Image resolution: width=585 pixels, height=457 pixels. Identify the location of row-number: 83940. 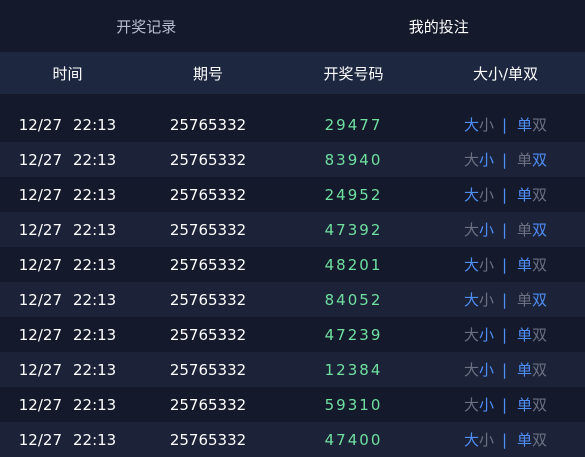
(353, 159).